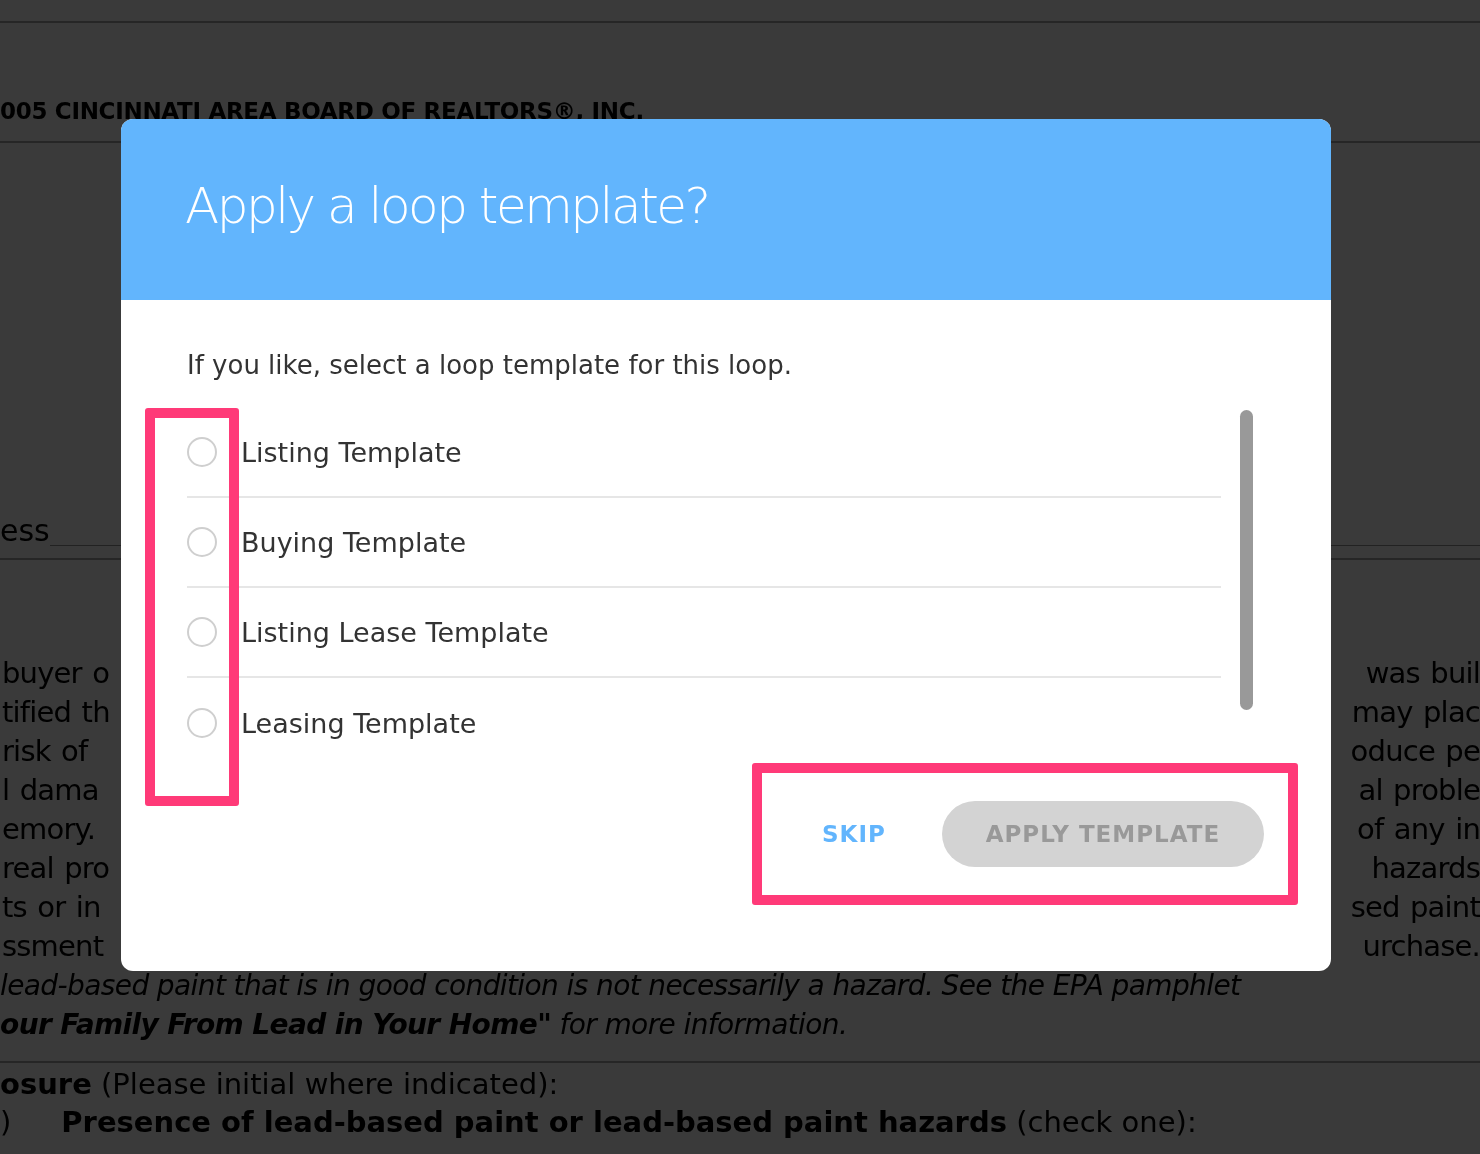  Describe the element at coordinates (1421, 946) in the screenshot. I see `paragraph-text: urchase.` at that location.